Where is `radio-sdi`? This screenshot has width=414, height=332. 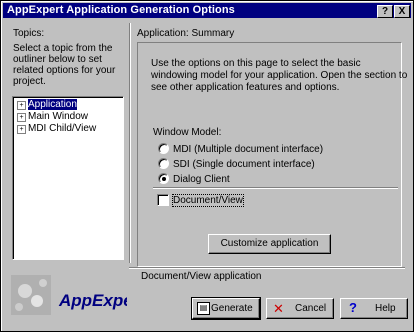
radio-sdi is located at coordinates (163, 163).